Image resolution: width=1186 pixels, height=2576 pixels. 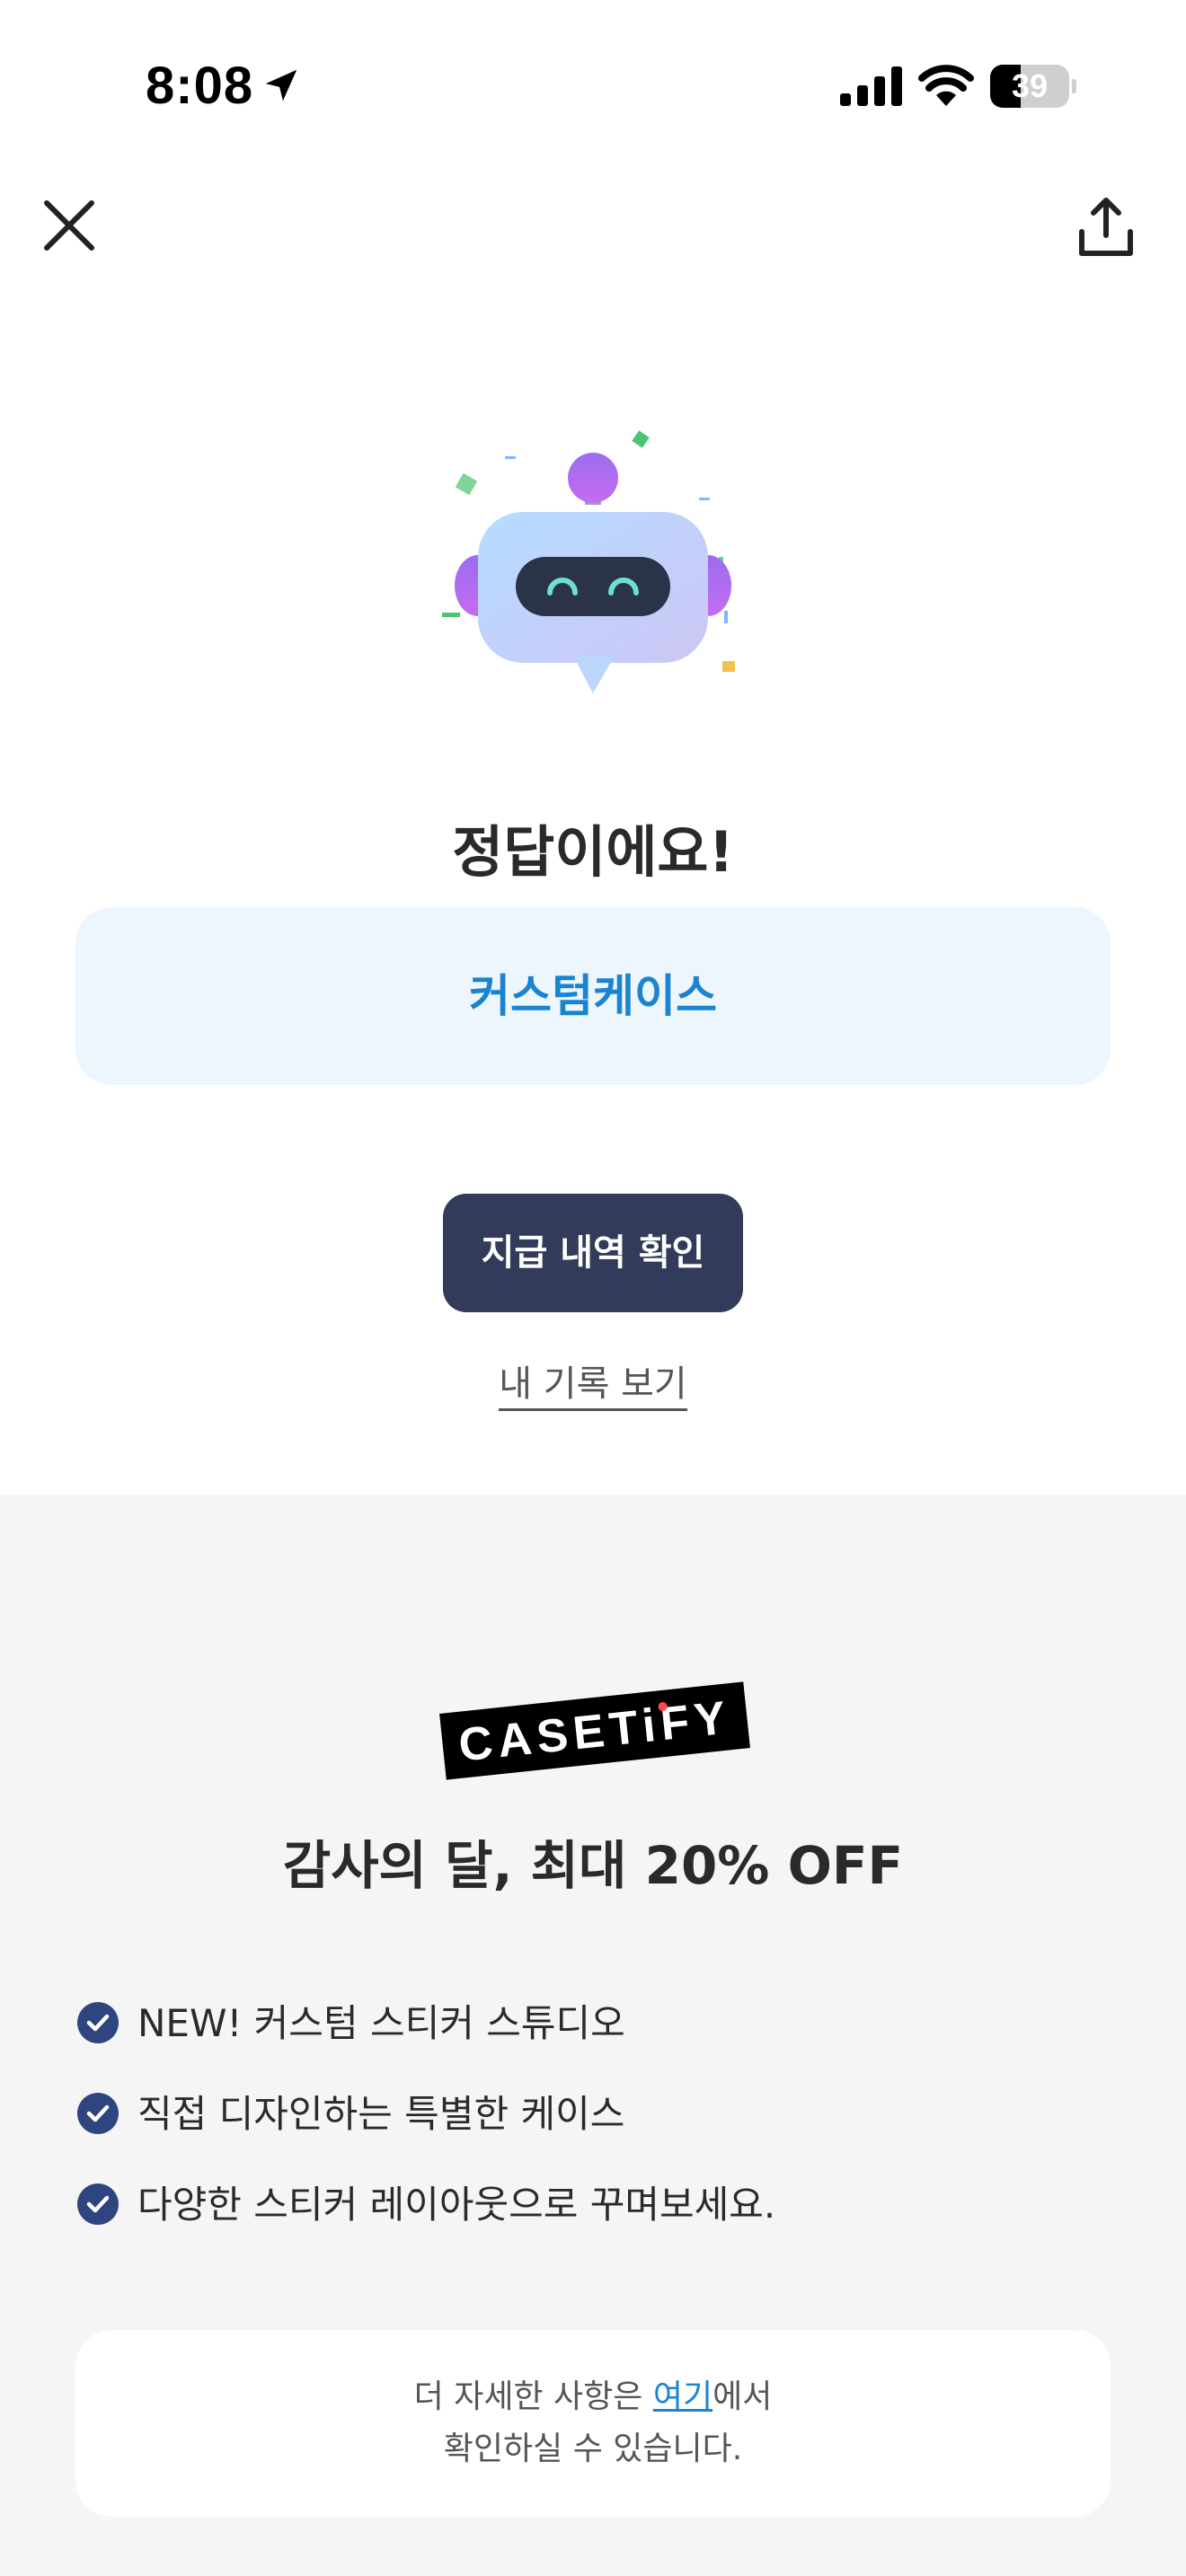 I want to click on view-my-records-link: 내 기록 보기, so click(x=593, y=1387).